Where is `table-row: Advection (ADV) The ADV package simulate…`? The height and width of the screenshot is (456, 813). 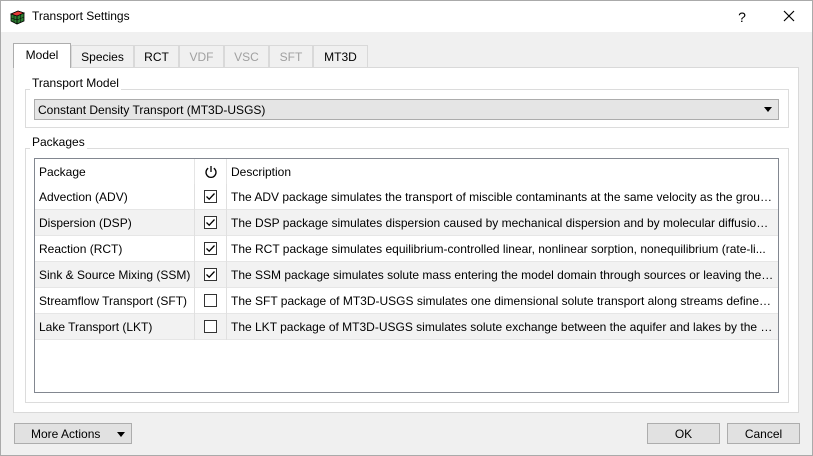 table-row: Advection (ADV) The ADV package simulate… is located at coordinates (406, 197).